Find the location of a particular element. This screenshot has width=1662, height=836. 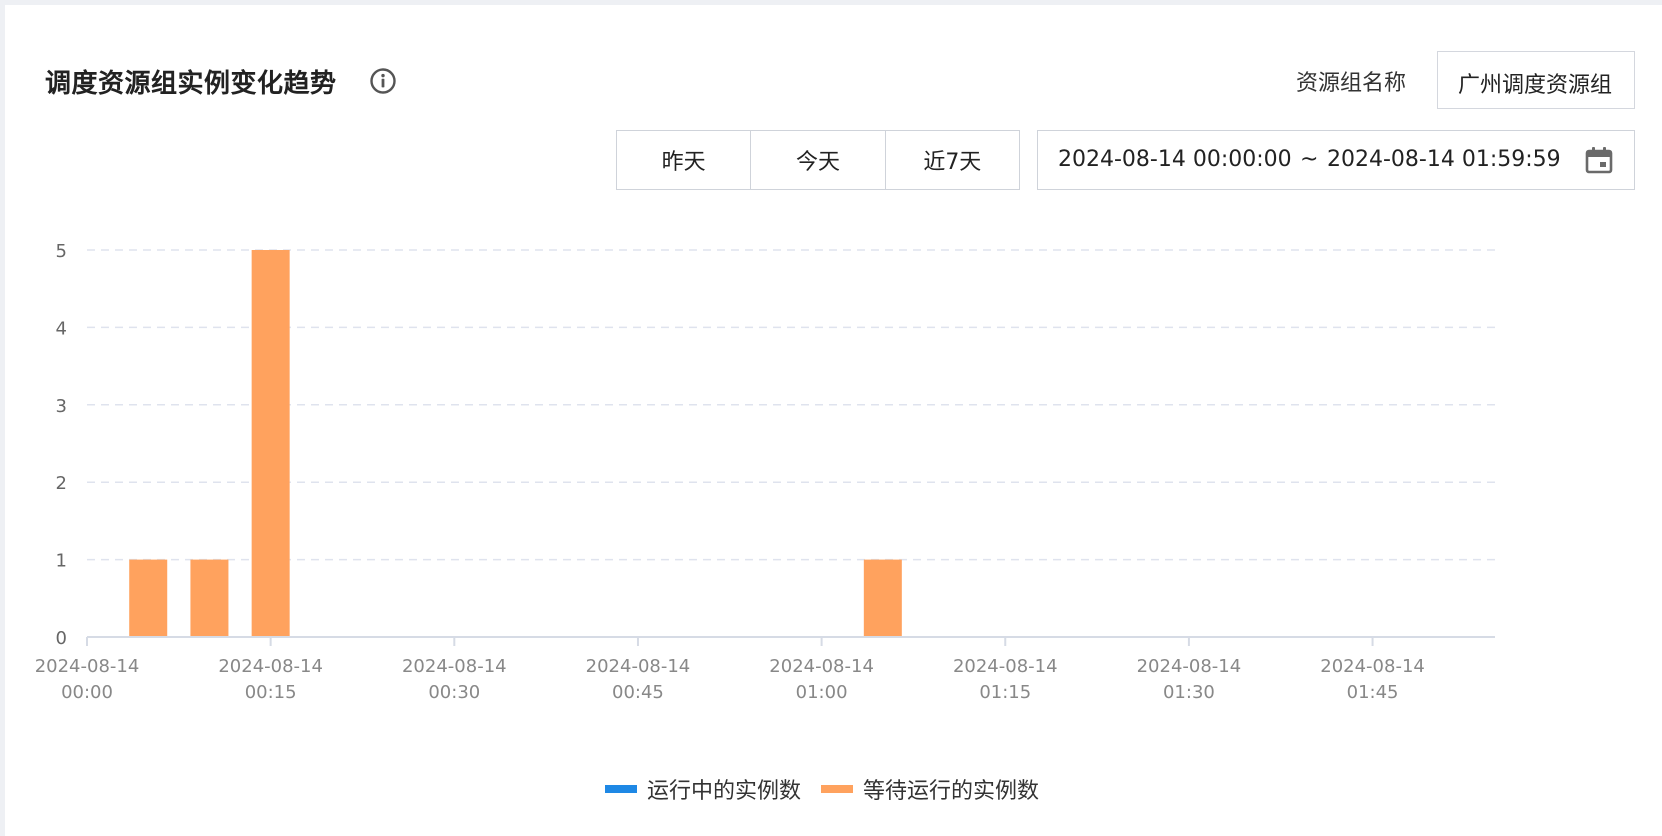

y-tick-label: 5 is located at coordinates (61, 251).